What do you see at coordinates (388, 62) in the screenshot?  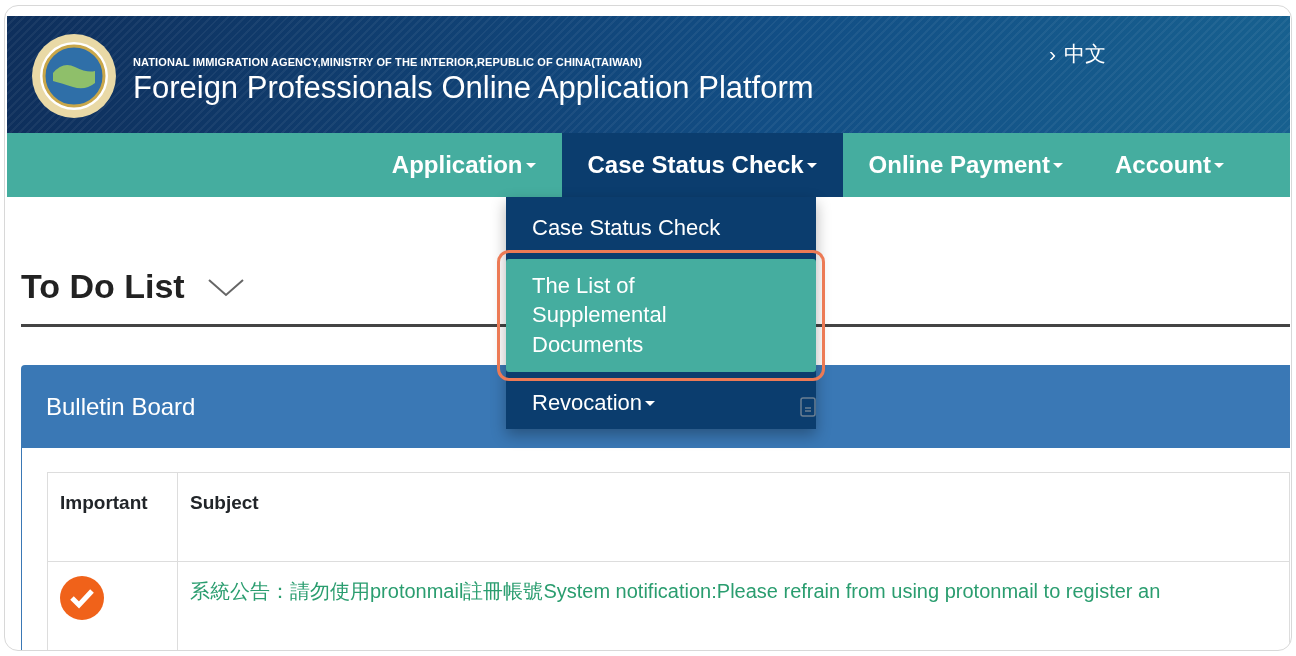 I see `agency-name: NATIONAL IMMIGRATION AGENCY,MINISTRY OF THE INTERIOR,REPUBLIC OF CHINA(TAIWAN)` at bounding box center [388, 62].